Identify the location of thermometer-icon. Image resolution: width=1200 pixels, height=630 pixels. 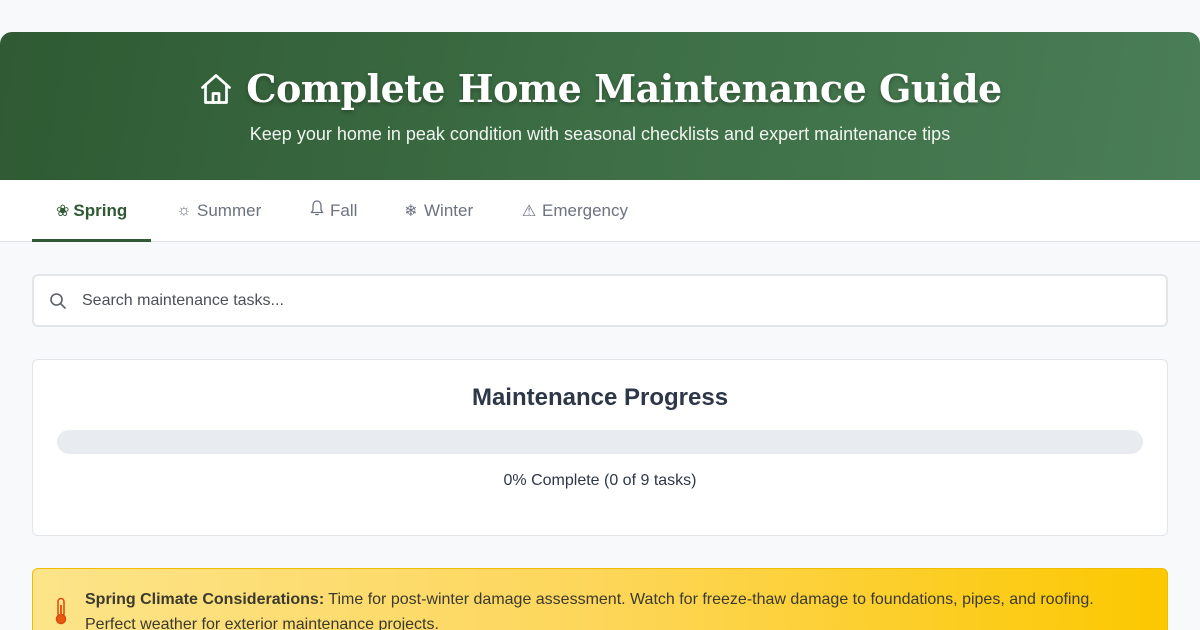
(61, 613).